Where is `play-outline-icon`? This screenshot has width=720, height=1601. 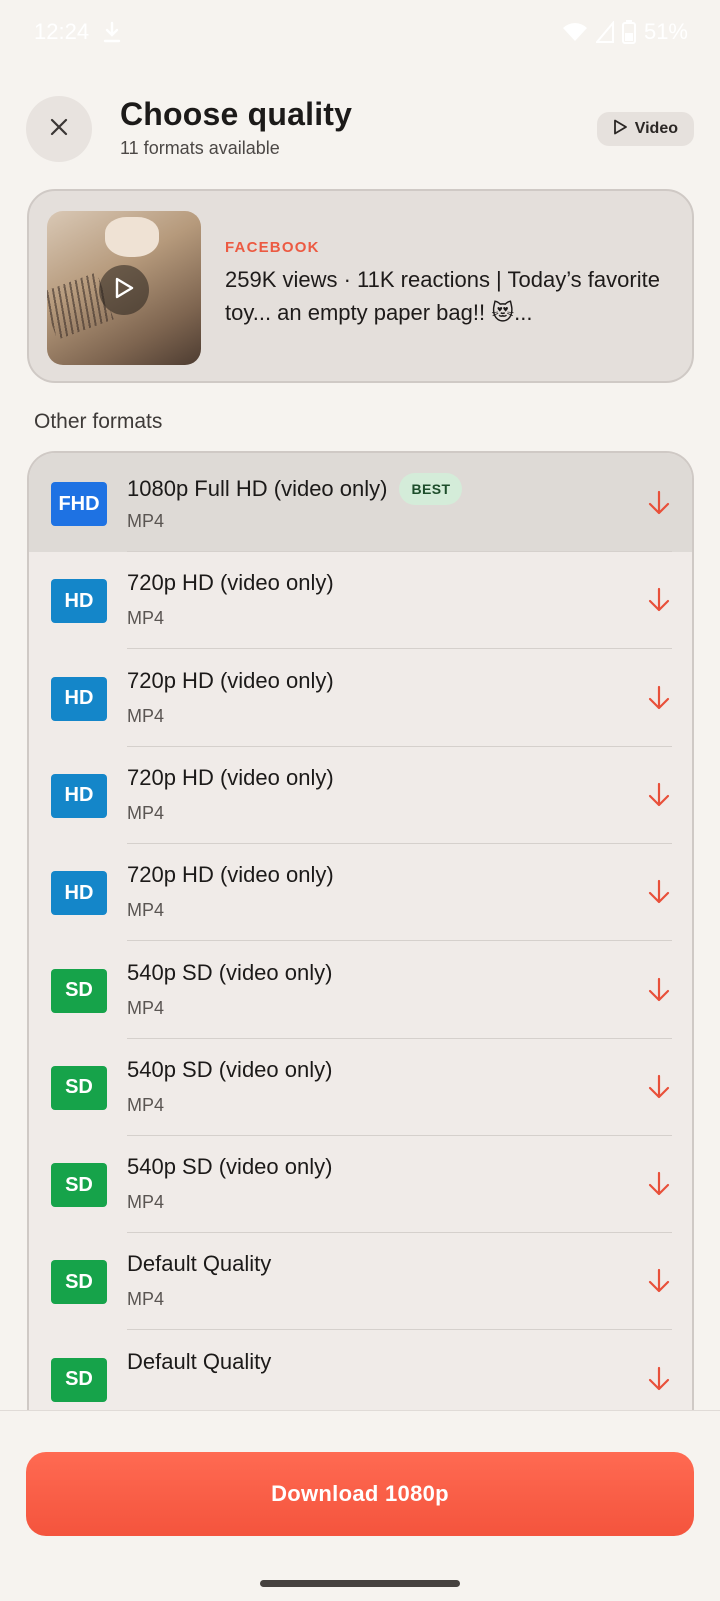
play-outline-icon is located at coordinates (620, 129).